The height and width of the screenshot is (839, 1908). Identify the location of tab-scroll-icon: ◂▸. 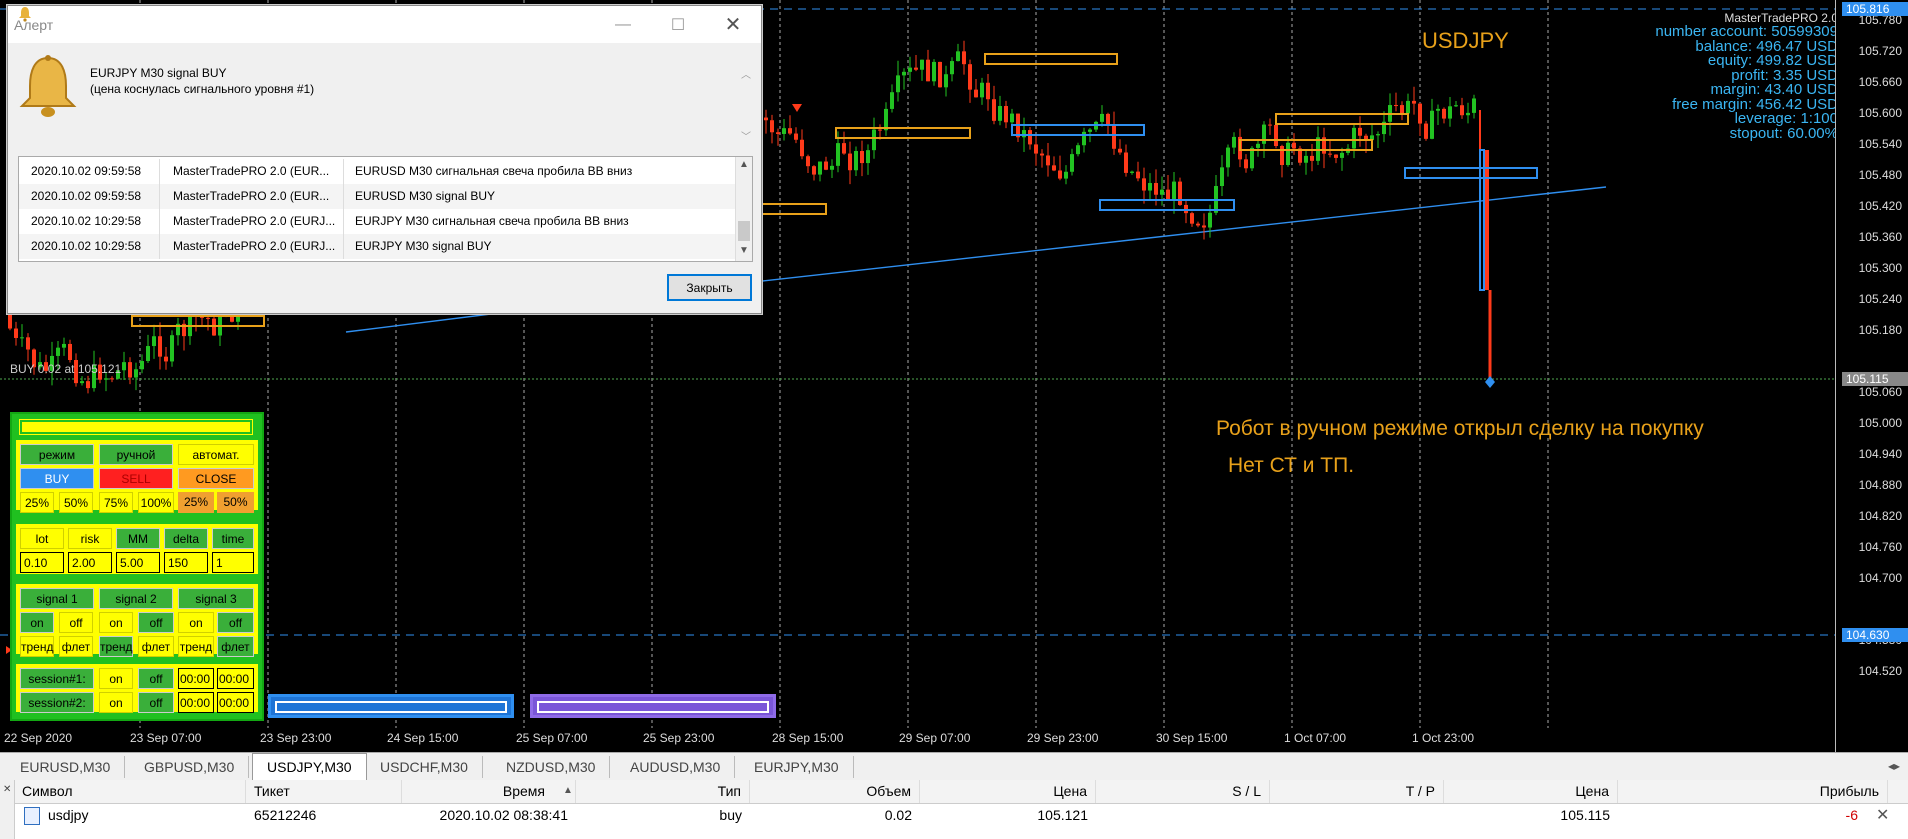
(1894, 766).